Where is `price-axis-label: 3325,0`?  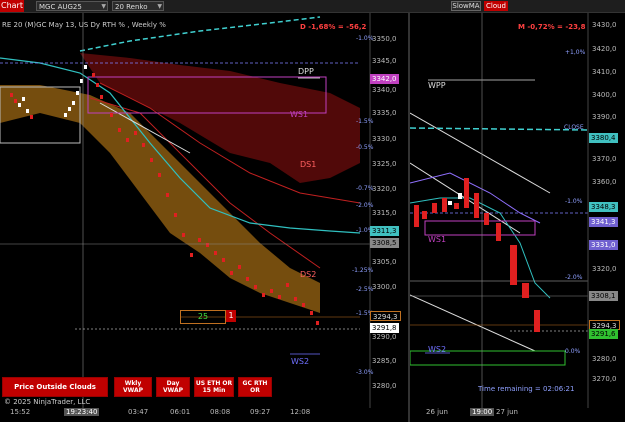
price-axis-label: 3325,0 is located at coordinates (384, 164).